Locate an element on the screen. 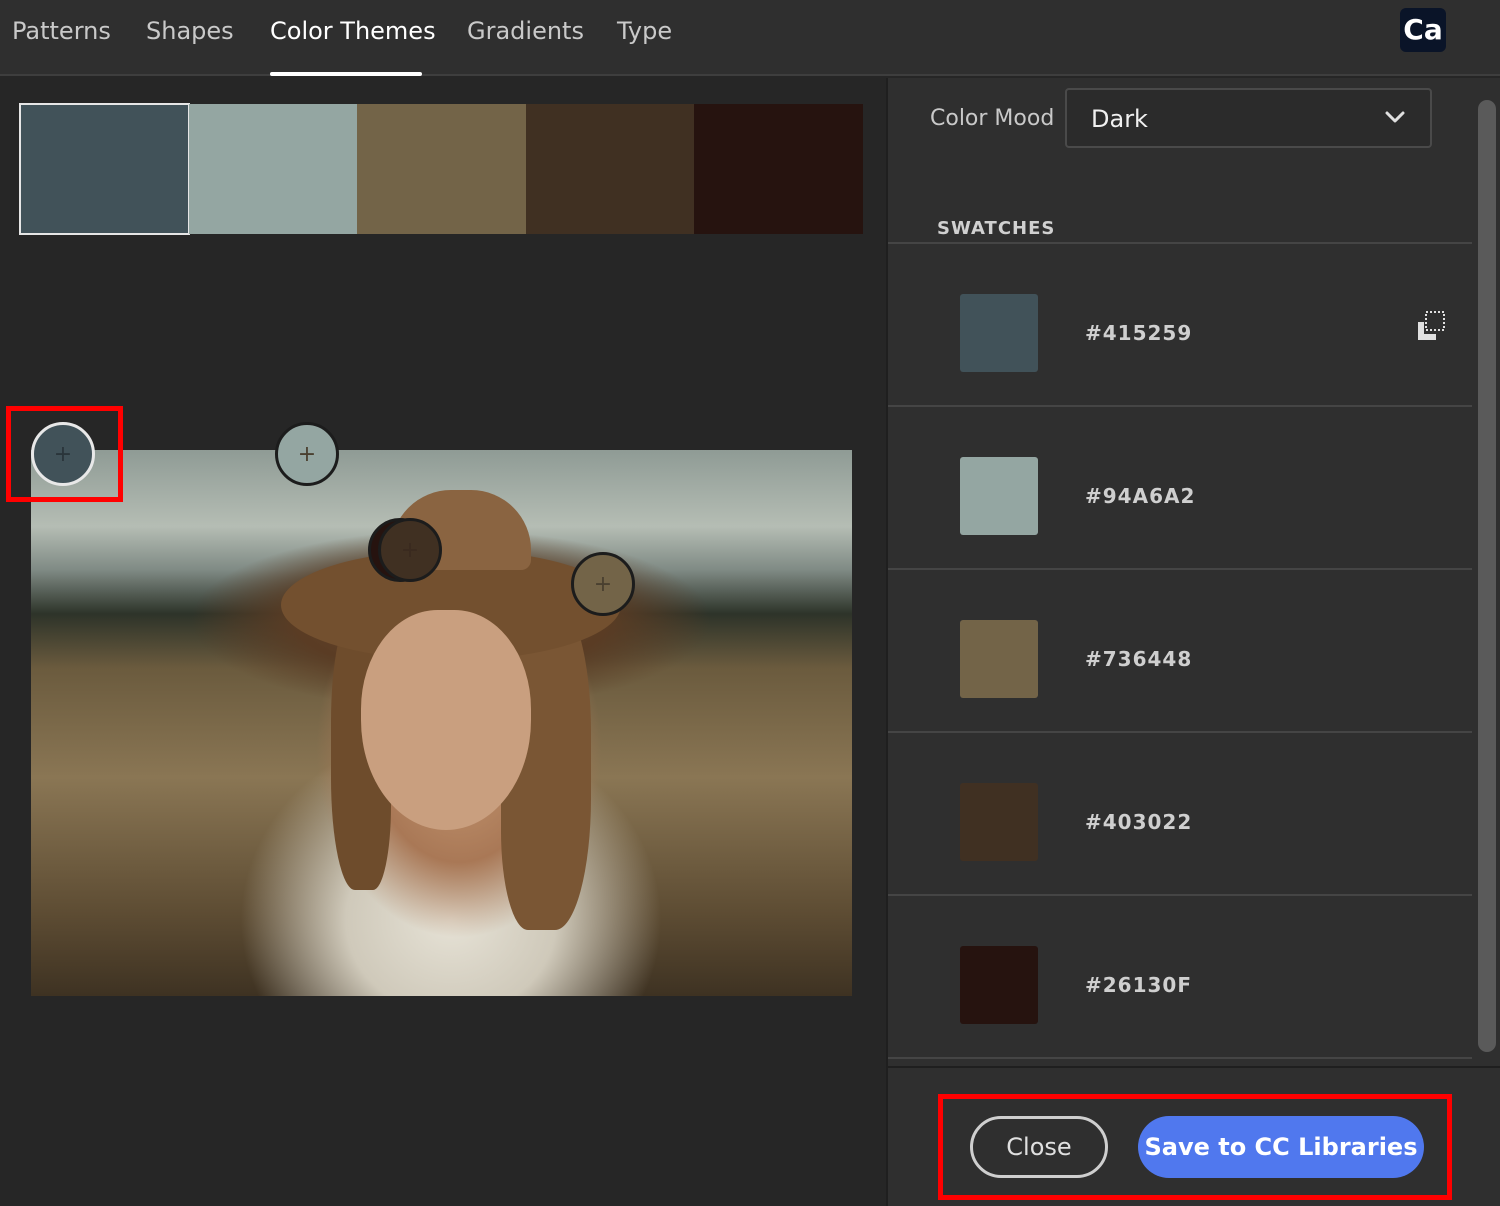 This screenshot has height=1206, width=1500. swatch-hex-value: #736448 is located at coordinates (1139, 659).